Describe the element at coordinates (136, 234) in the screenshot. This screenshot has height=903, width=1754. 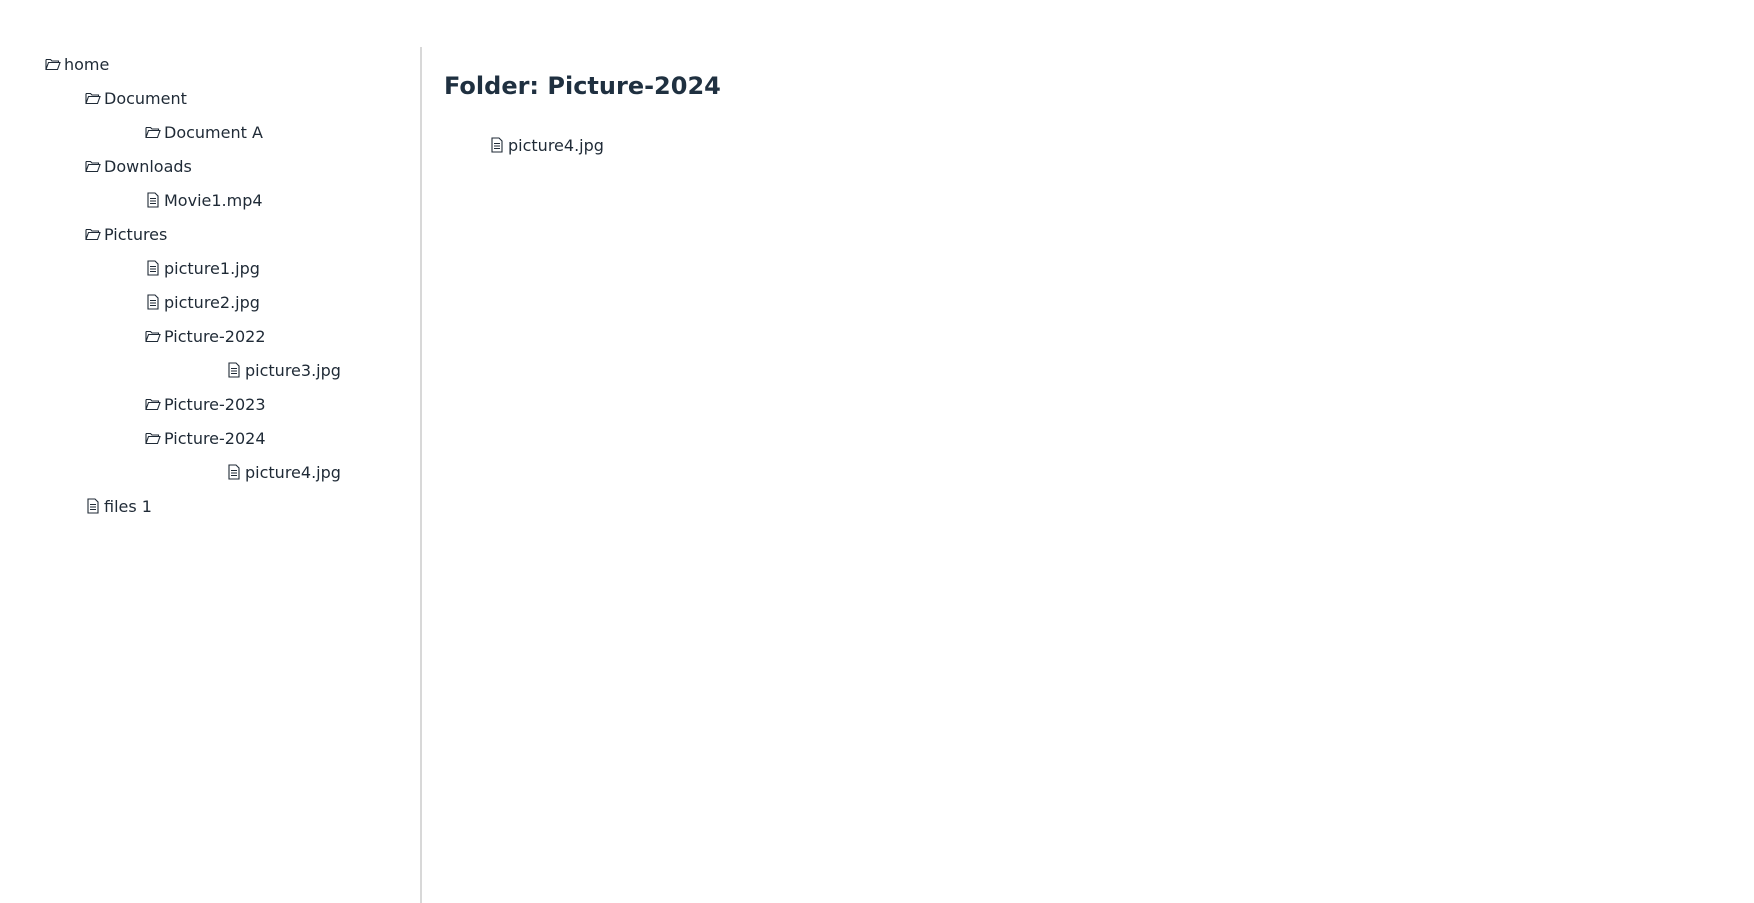
I see `tree-item-label: Pictures` at that location.